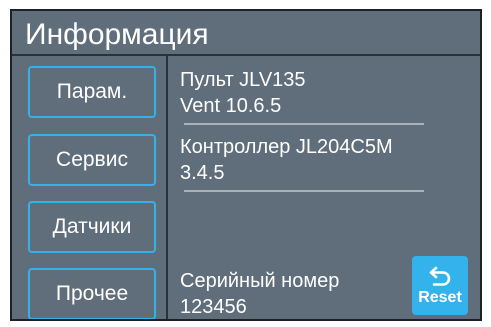 This screenshot has width=491, height=327. What do you see at coordinates (167, 187) in the screenshot?
I see `sidebar-divider` at bounding box center [167, 187].